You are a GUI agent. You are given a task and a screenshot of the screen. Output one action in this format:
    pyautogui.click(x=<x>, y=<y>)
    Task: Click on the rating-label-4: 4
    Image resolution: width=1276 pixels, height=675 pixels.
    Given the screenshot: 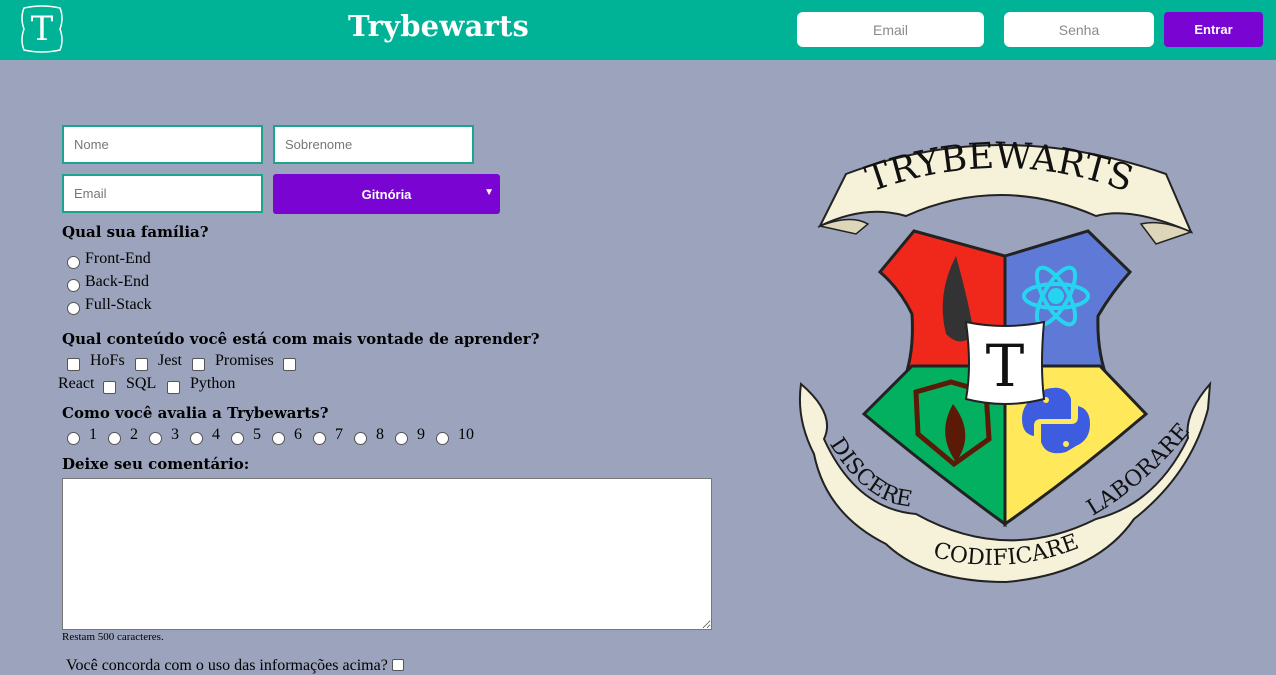 What is the action you would take?
    pyautogui.click(x=216, y=434)
    